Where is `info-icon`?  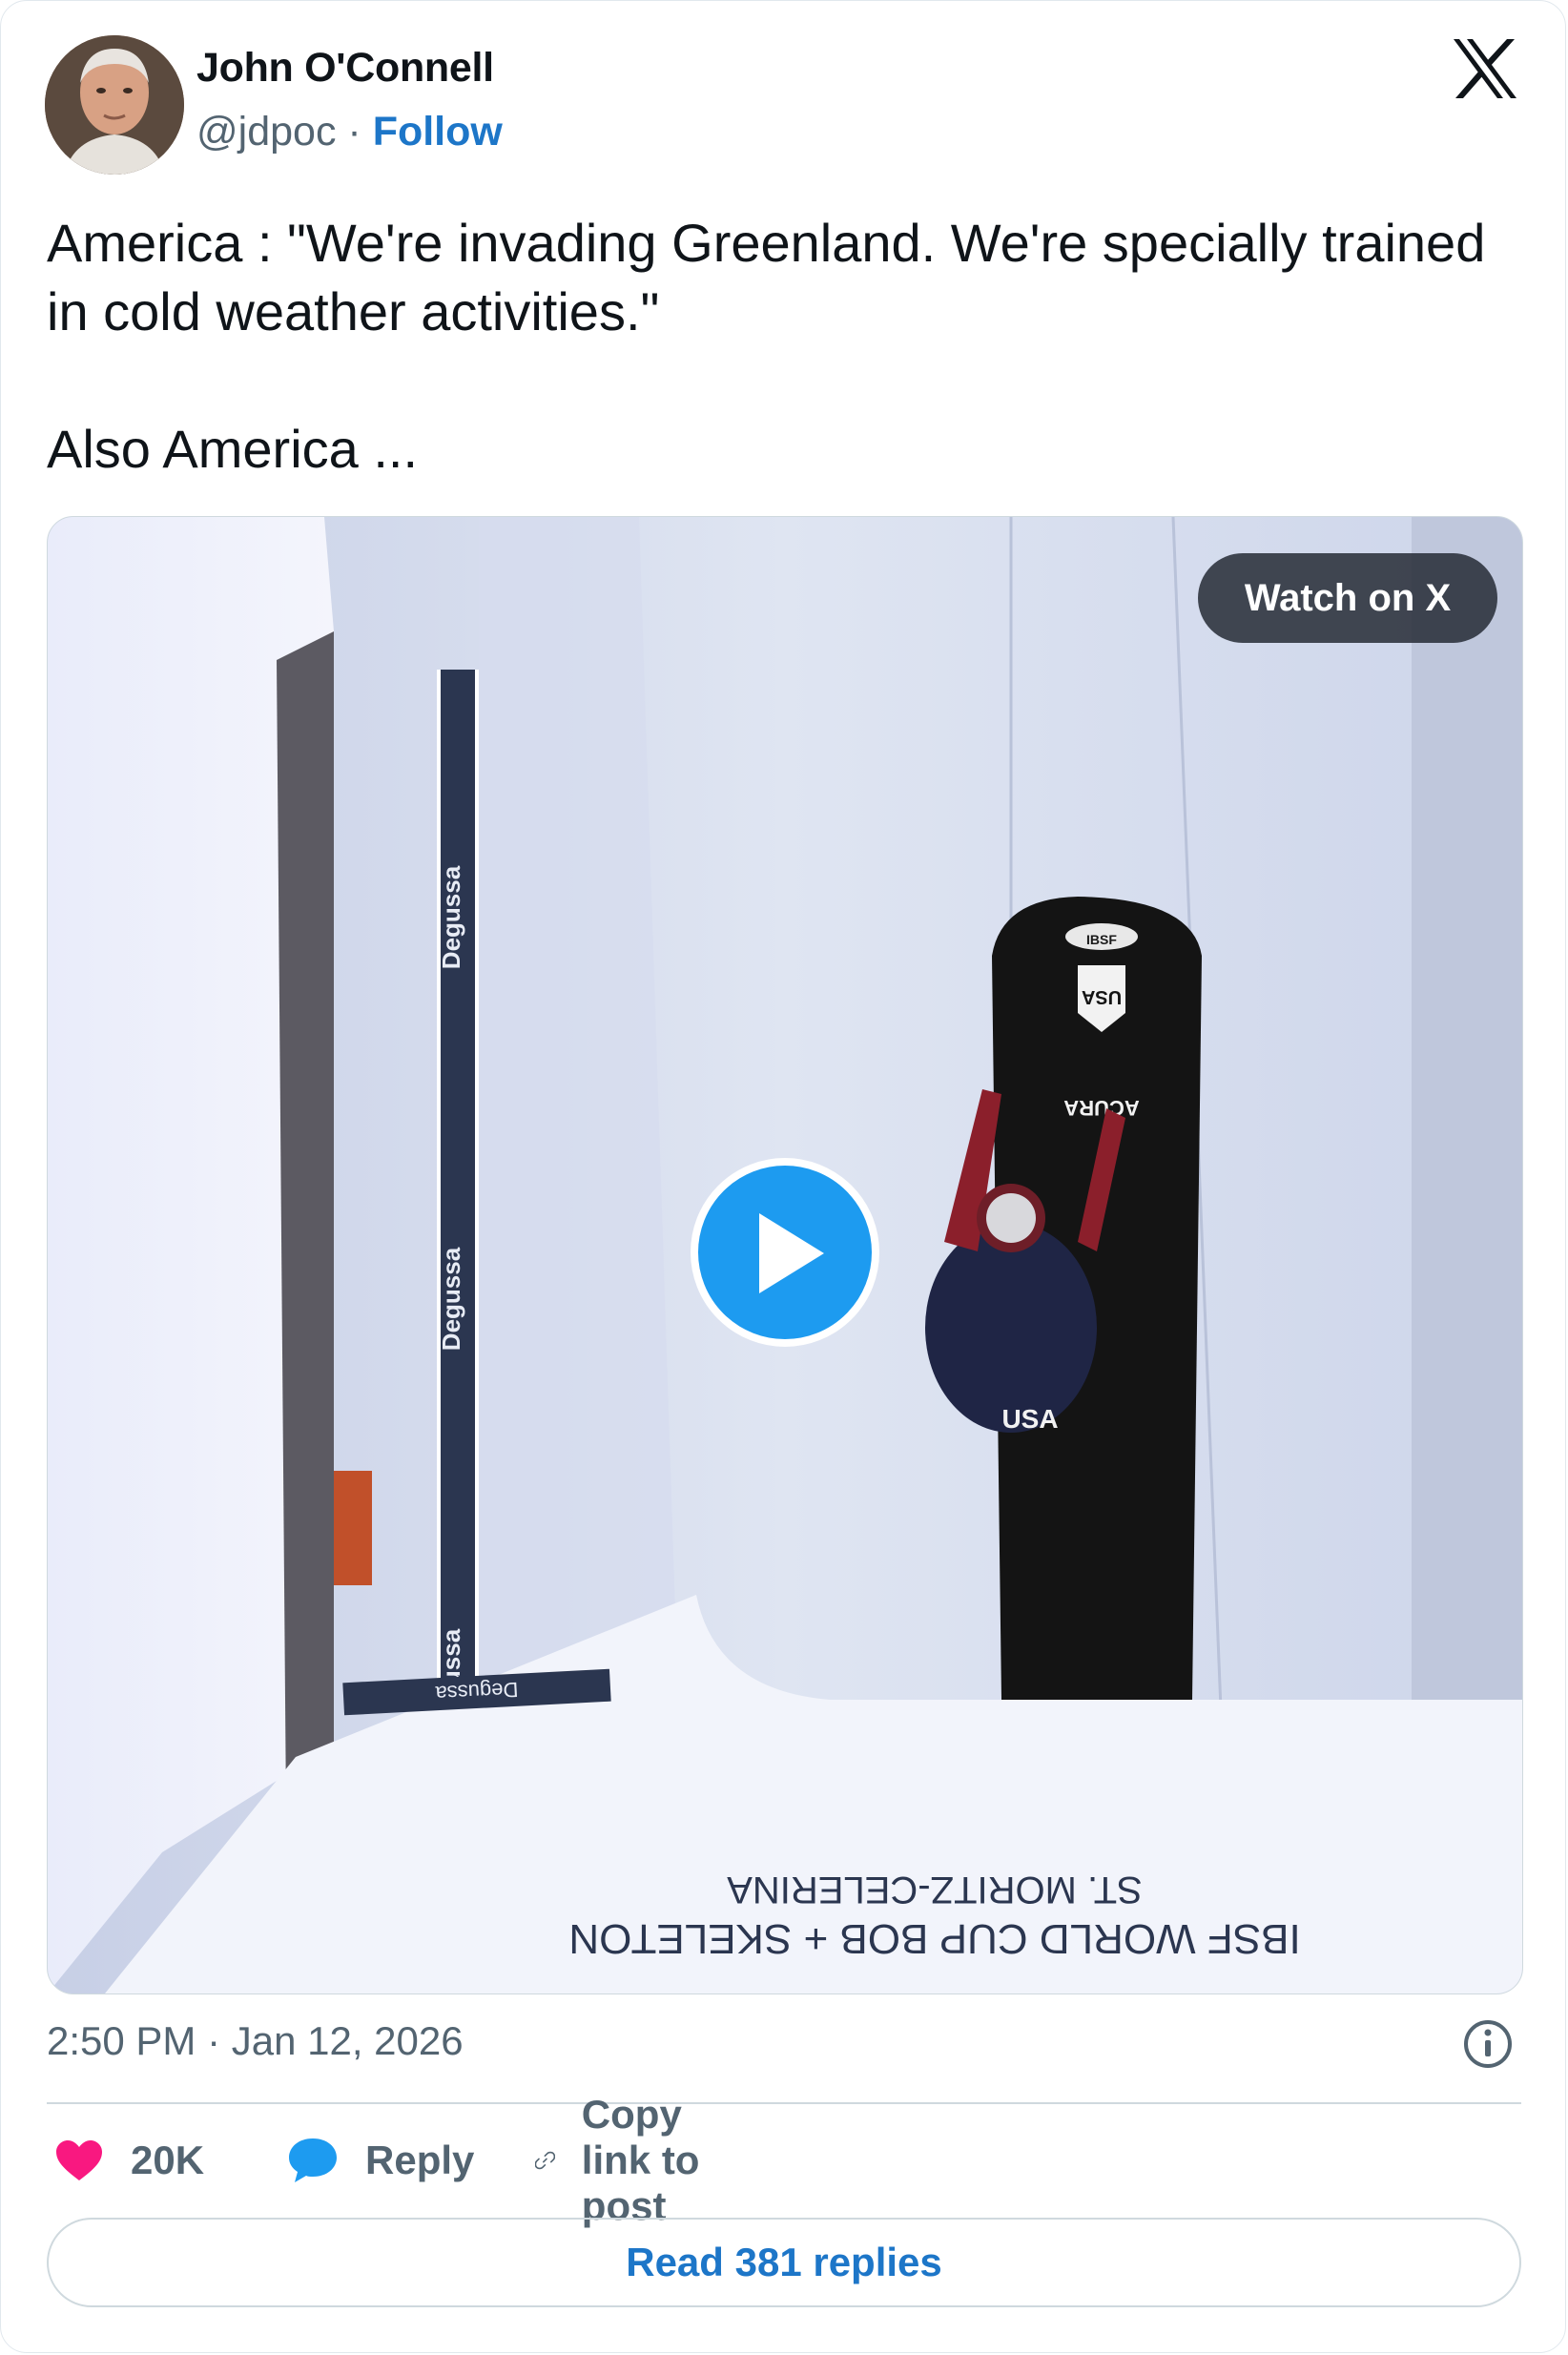
info-icon is located at coordinates (1488, 2044).